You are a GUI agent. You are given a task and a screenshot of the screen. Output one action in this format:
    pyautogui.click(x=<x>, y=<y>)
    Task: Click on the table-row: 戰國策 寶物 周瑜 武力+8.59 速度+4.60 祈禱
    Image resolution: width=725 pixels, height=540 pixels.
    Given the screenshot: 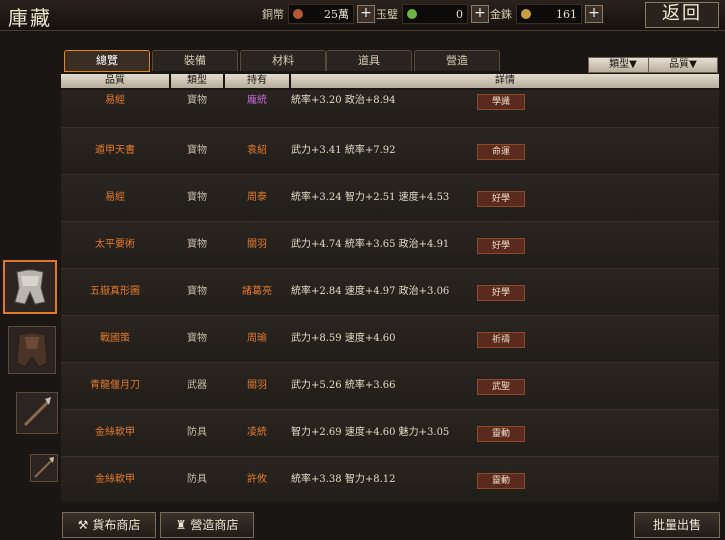 What is the action you would take?
    pyautogui.click(x=390, y=339)
    